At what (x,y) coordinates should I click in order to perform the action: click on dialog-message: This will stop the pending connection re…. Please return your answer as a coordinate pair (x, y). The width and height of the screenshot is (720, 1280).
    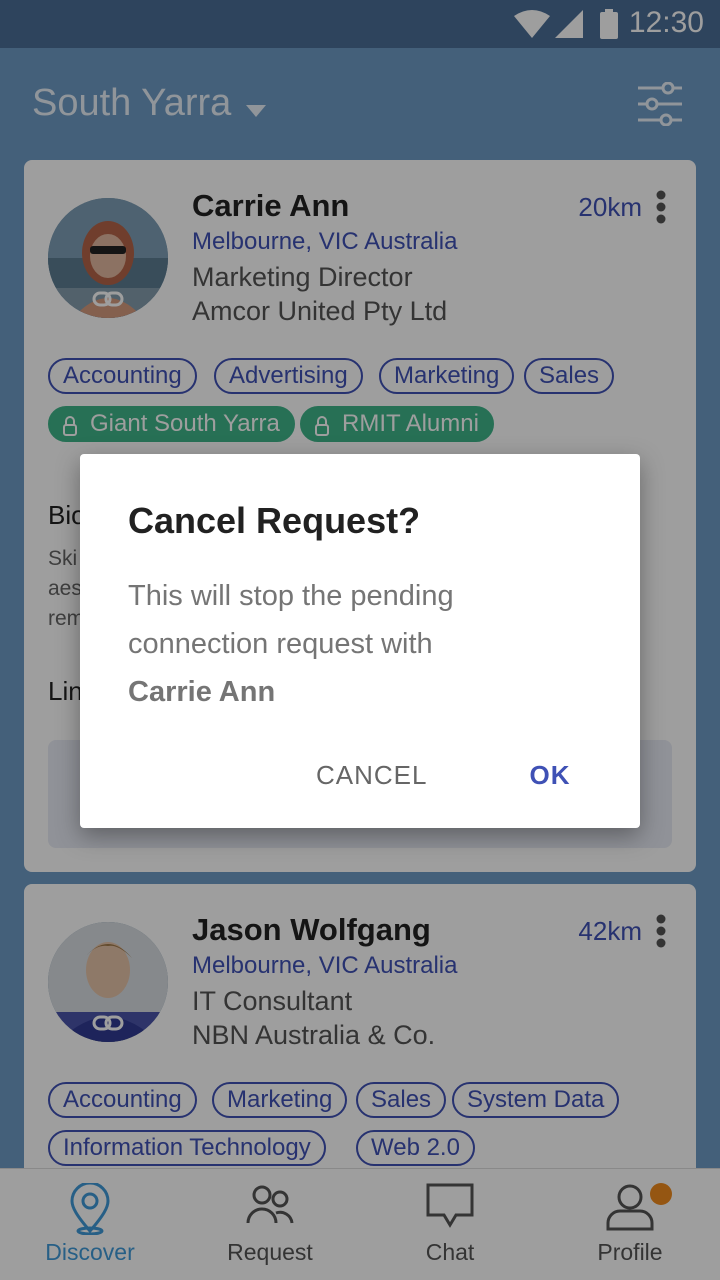
    Looking at the image, I should click on (363, 644).